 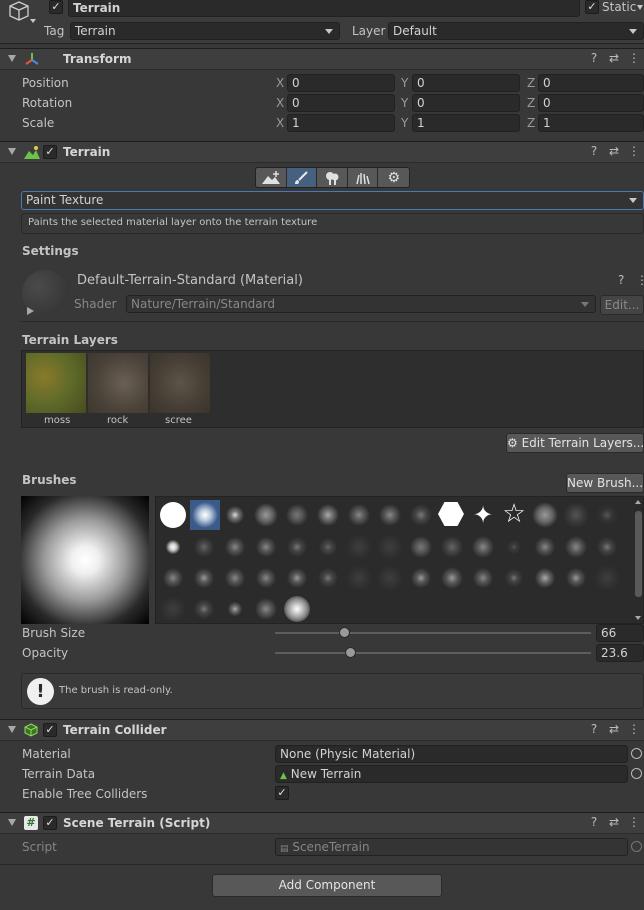 What do you see at coordinates (282, 793) in the screenshot?
I see `tree-colliders-checkbox: ✓` at bounding box center [282, 793].